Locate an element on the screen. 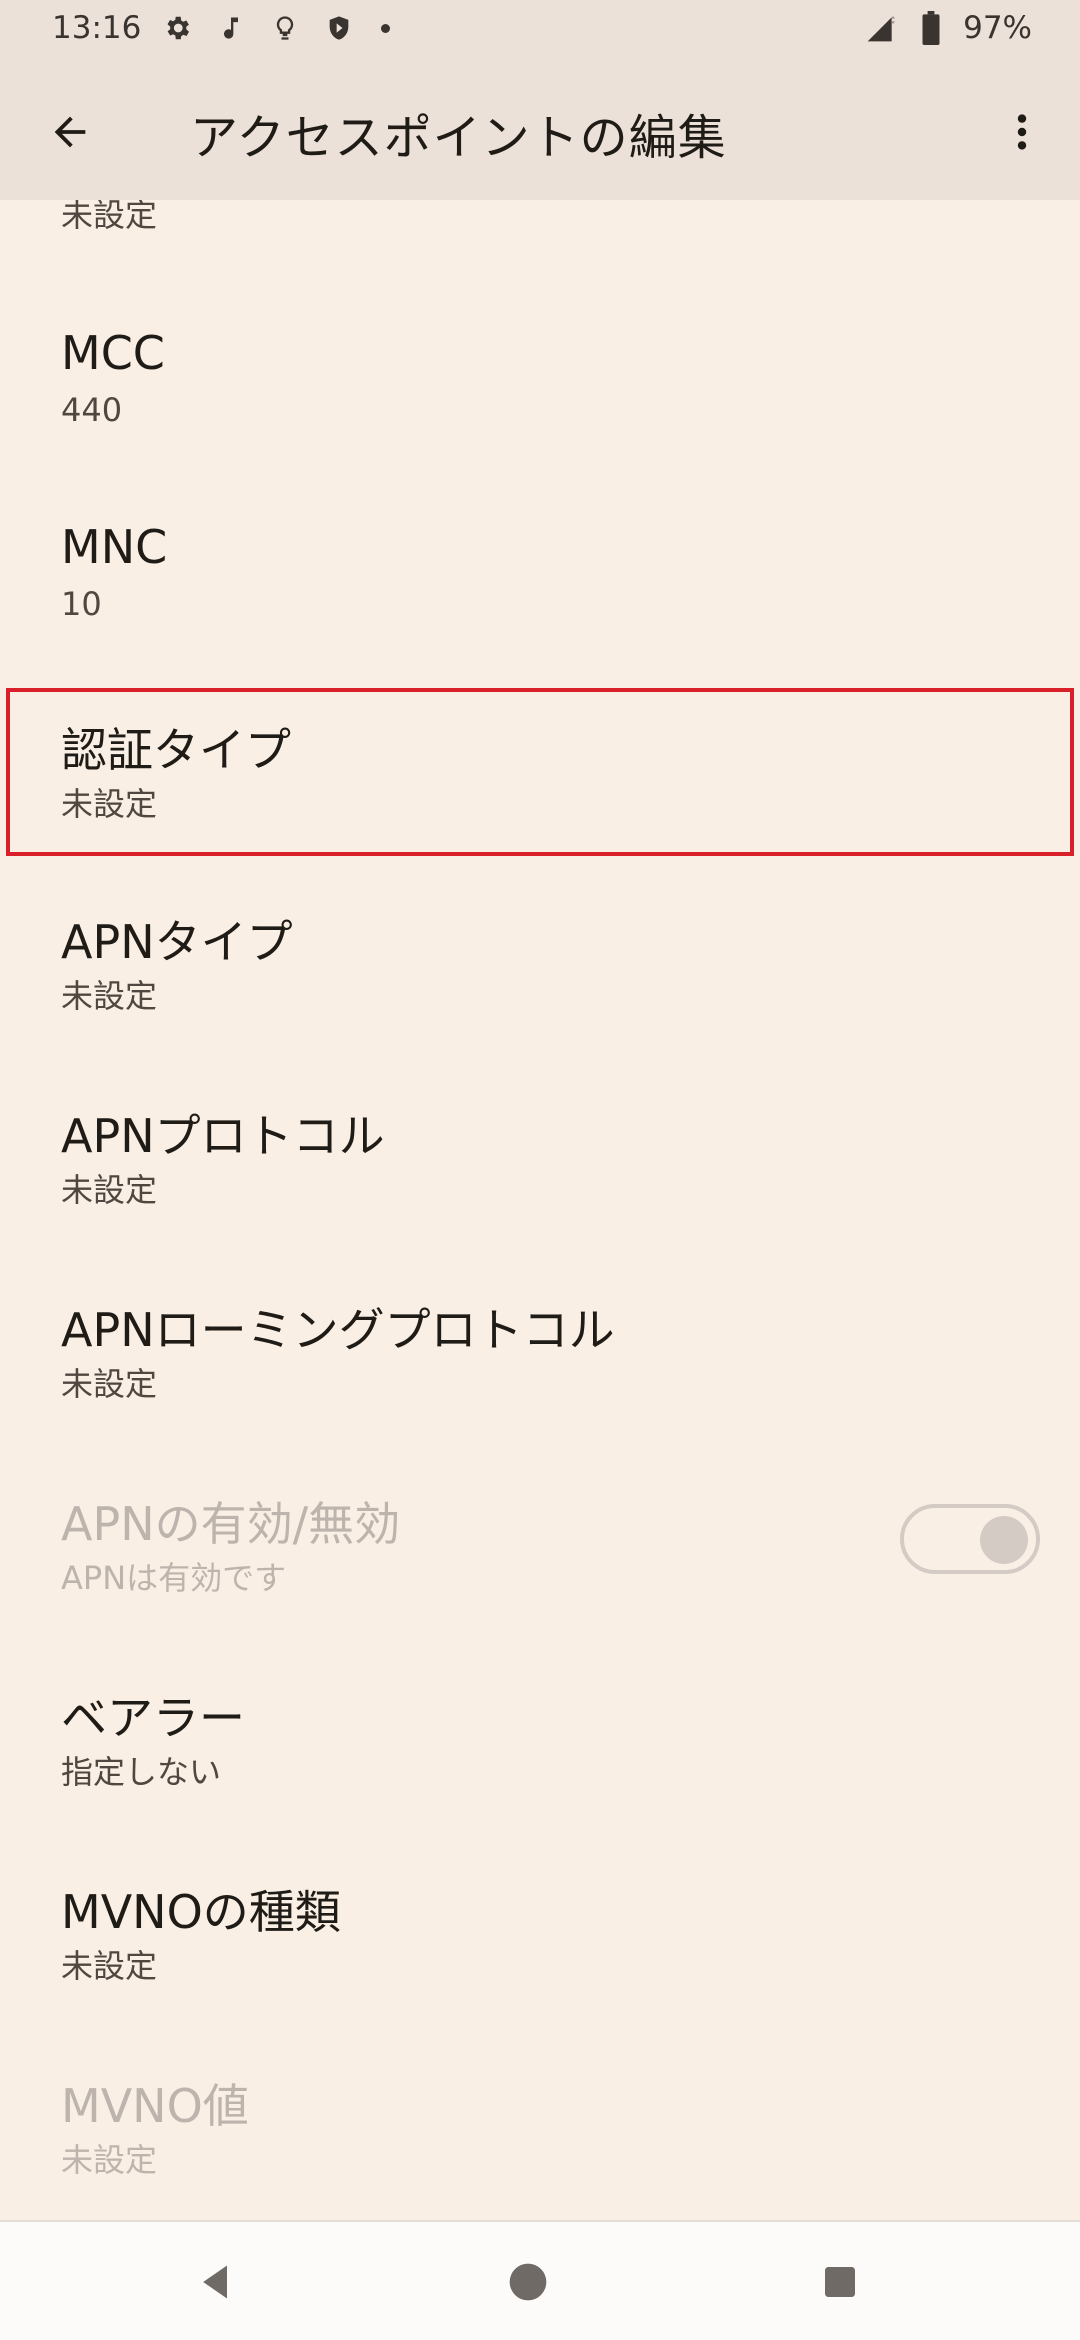 The height and width of the screenshot is (2340, 1080). page-title: アクセスポイントの編集 is located at coordinates (458, 138).